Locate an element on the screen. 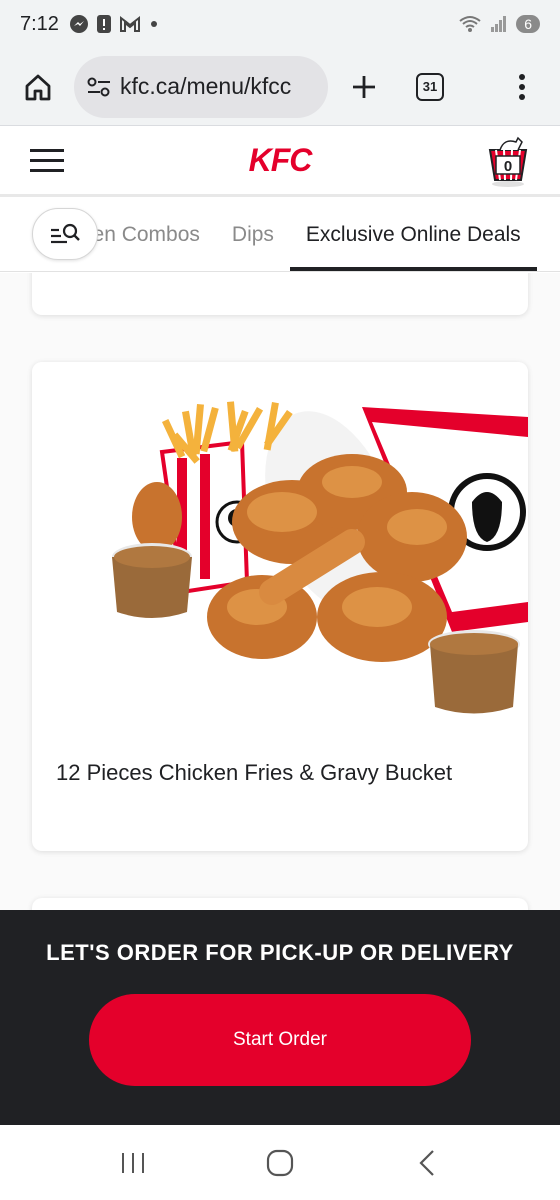 The height and width of the screenshot is (1200, 560). home-button is located at coordinates (38, 87).